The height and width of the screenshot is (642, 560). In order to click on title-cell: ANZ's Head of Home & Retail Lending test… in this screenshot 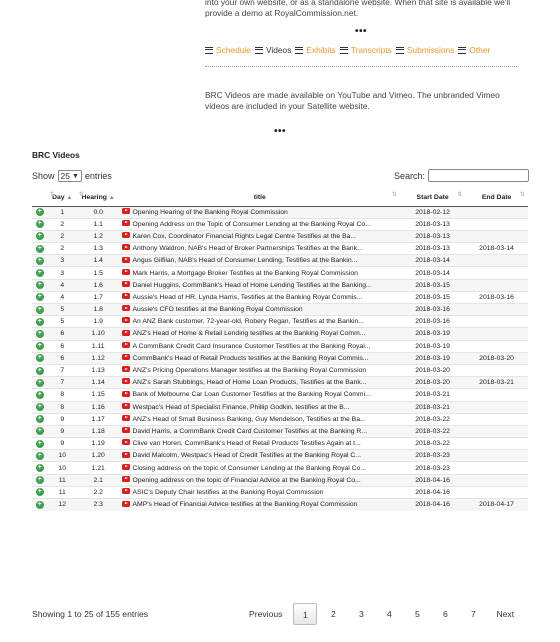, I will do `click(260, 334)`.